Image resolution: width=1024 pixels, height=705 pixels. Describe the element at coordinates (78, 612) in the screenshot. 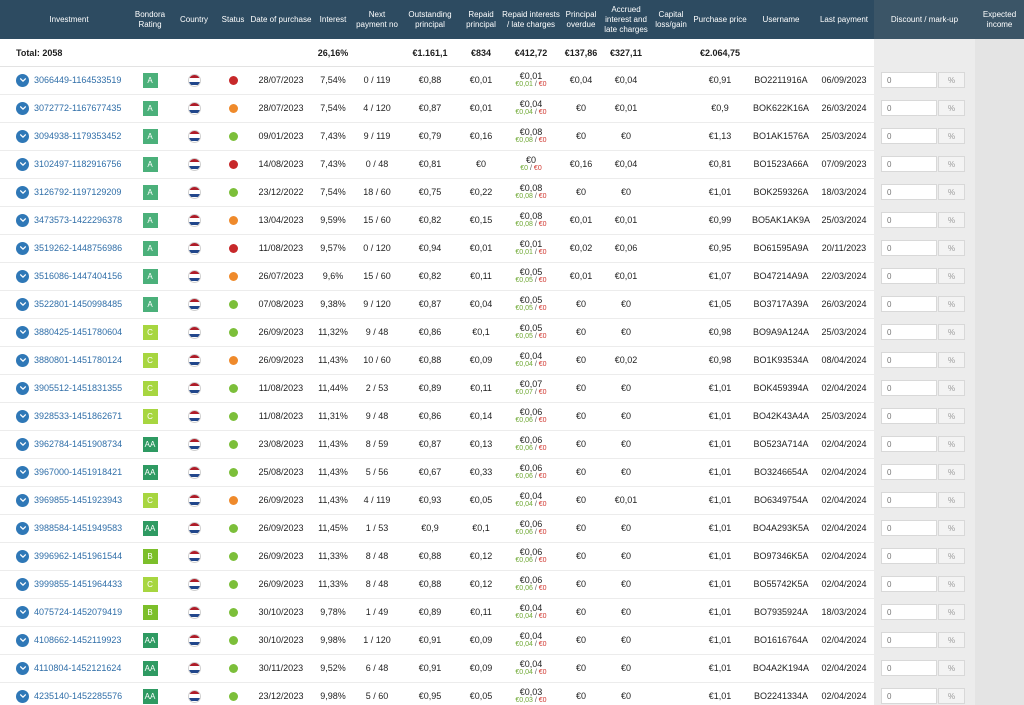

I see `investment-link: 4075724-1452079419` at that location.